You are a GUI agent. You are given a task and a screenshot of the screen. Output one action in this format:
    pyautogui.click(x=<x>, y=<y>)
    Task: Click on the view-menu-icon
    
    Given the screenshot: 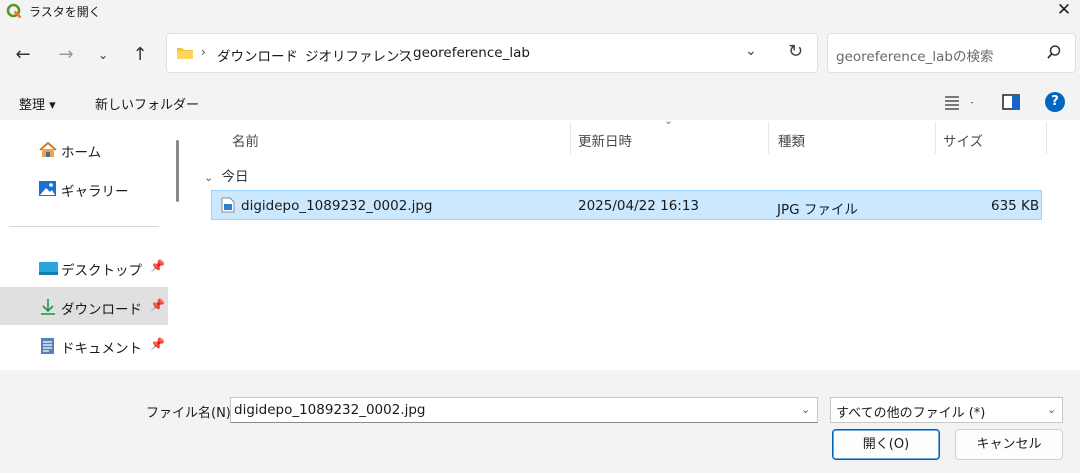 What is the action you would take?
    pyautogui.click(x=959, y=102)
    